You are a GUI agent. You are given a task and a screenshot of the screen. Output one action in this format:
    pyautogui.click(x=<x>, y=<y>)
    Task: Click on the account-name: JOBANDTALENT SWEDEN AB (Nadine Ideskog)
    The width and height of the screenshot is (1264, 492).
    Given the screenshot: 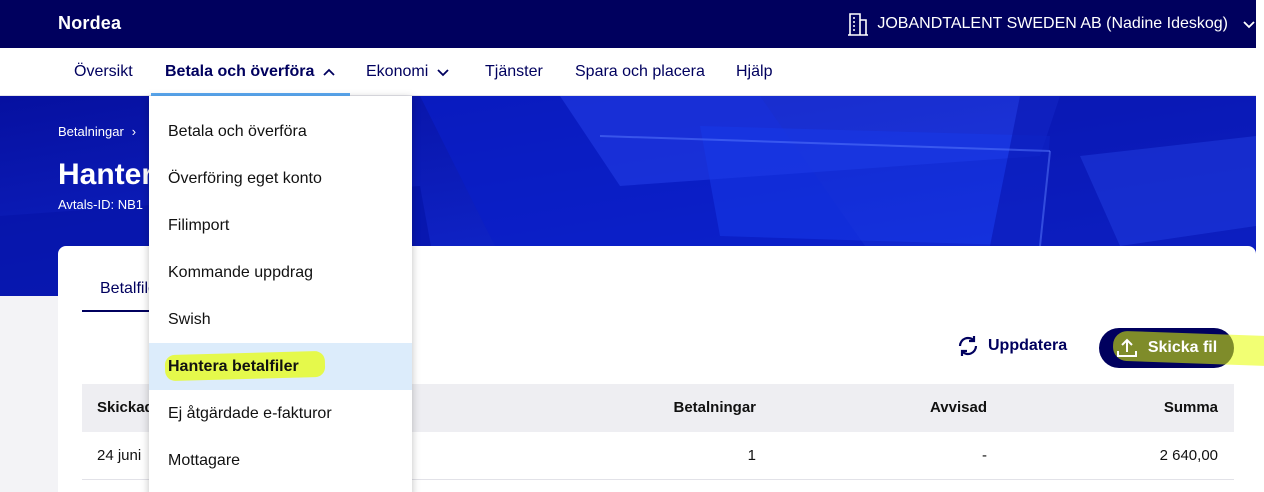 What is the action you would take?
    pyautogui.click(x=1052, y=23)
    